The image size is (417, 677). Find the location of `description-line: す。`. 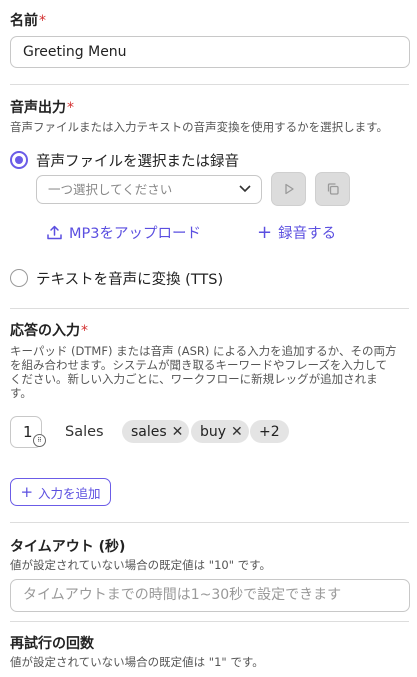

description-line: す。 is located at coordinates (21, 393).